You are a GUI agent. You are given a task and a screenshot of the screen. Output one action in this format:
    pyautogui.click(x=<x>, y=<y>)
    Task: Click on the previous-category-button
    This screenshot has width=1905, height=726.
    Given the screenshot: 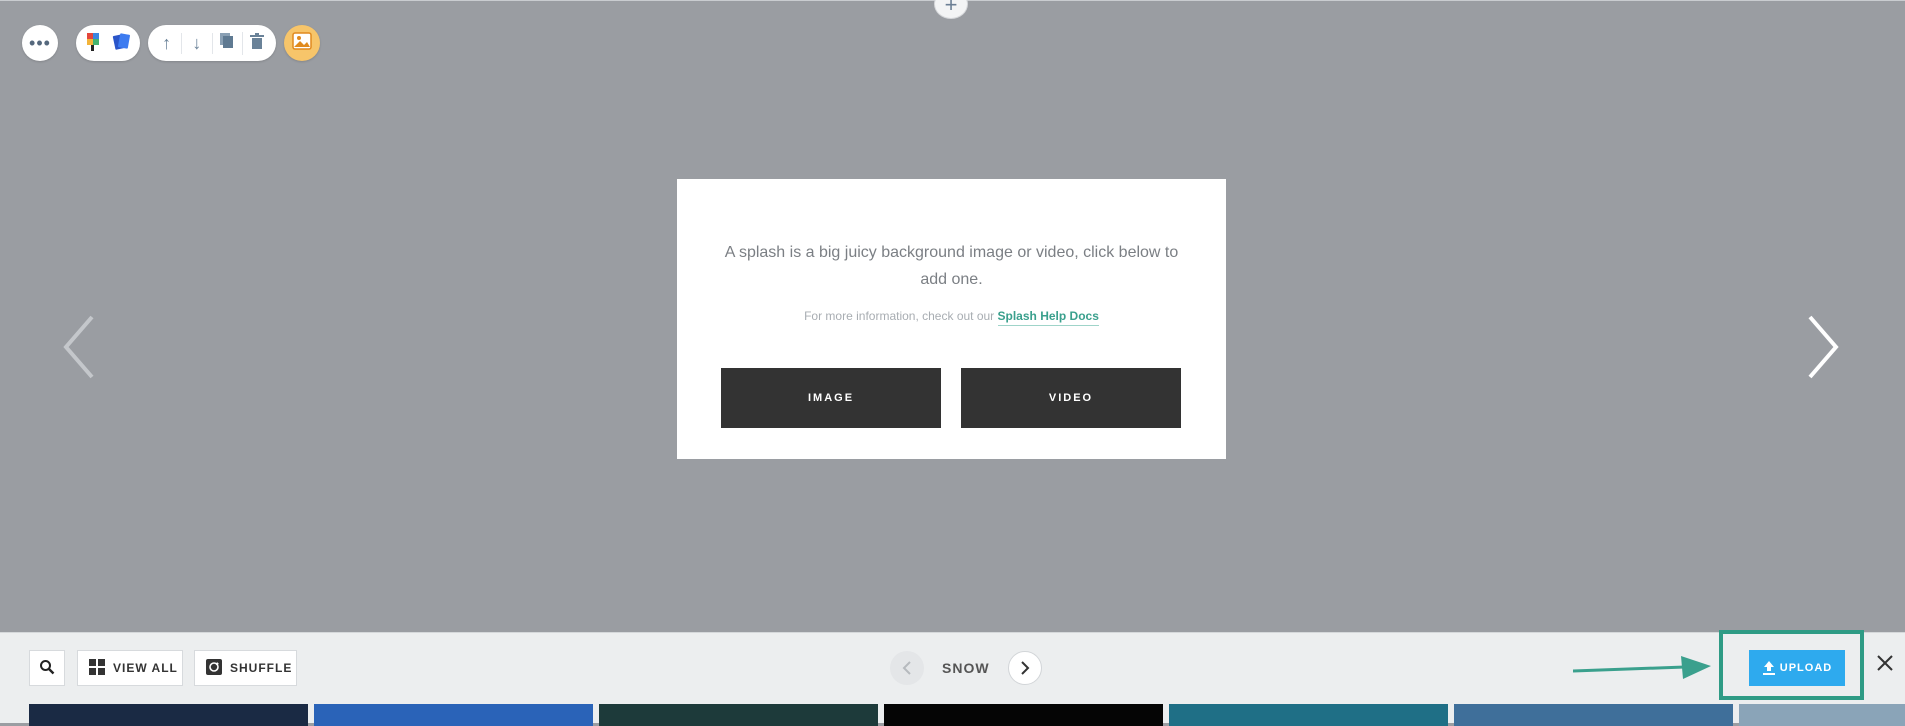 What is the action you would take?
    pyautogui.click(x=907, y=668)
    